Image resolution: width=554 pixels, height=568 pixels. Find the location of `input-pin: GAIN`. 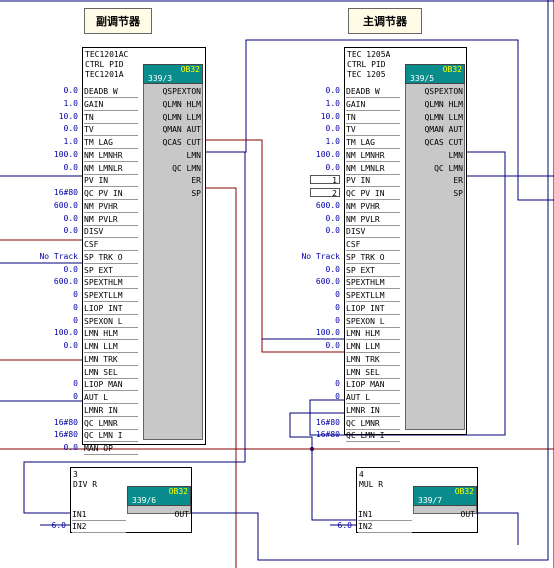

input-pin: GAIN is located at coordinates (373, 105).